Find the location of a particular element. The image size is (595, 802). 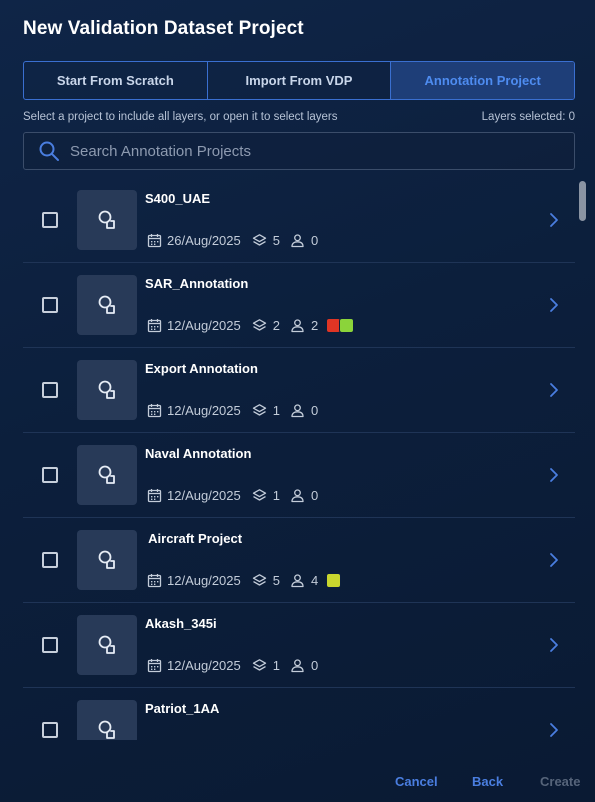

search-icon is located at coordinates (49, 151).